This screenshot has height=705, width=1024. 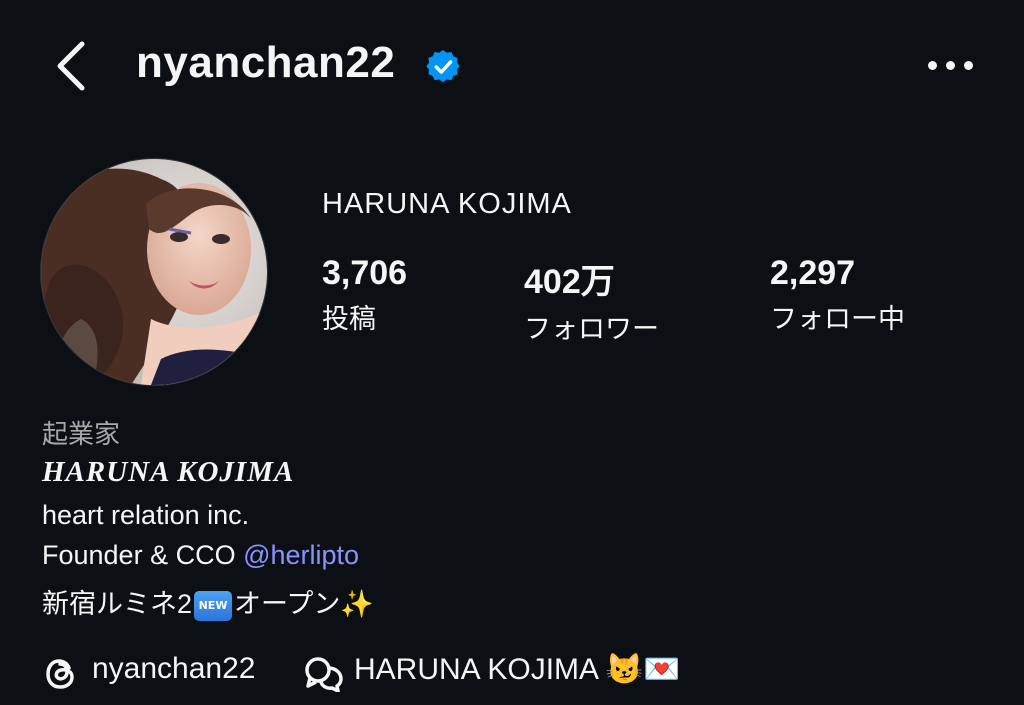 I want to click on bio-location-text: 新宿ルミネ2, so click(x=117, y=604).